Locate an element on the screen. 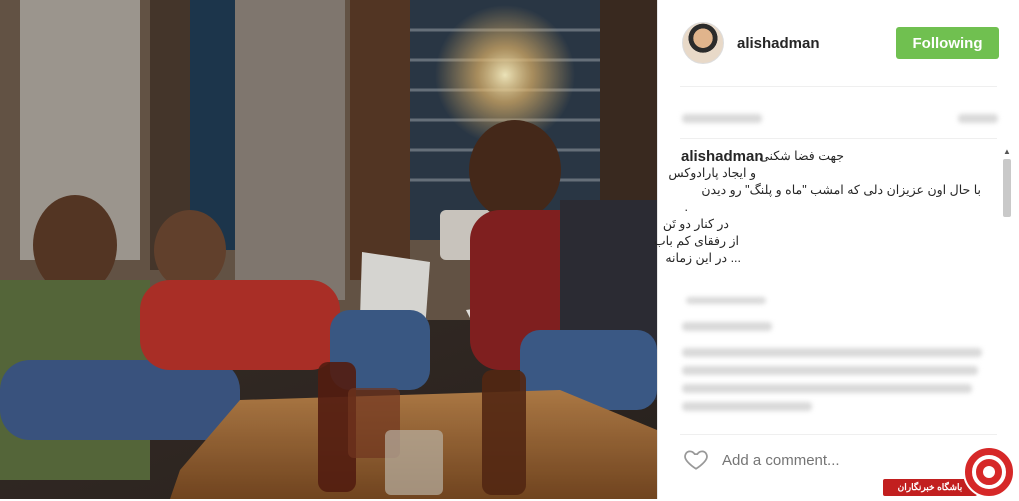 The width and height of the screenshot is (1019, 501). caption-line: در کنار دو تَن is located at coordinates (695, 224).